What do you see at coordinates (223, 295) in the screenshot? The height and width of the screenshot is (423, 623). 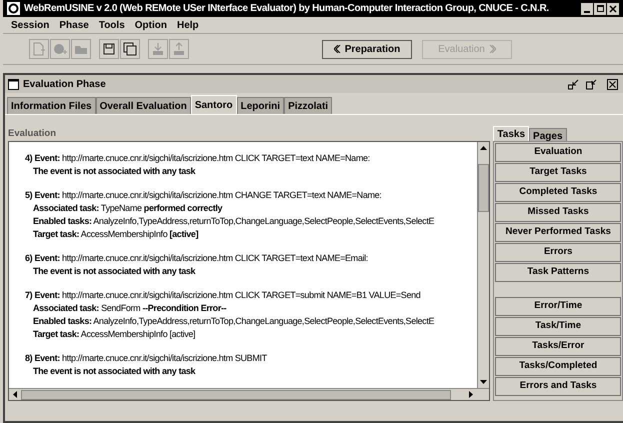 I see `event-line: 7) Event: http://marte.cnuce.cnr.it/sigchi/ita/iscrizione.htm CLICK TARGET=submit NAME=B1 VALUE=Send` at bounding box center [223, 295].